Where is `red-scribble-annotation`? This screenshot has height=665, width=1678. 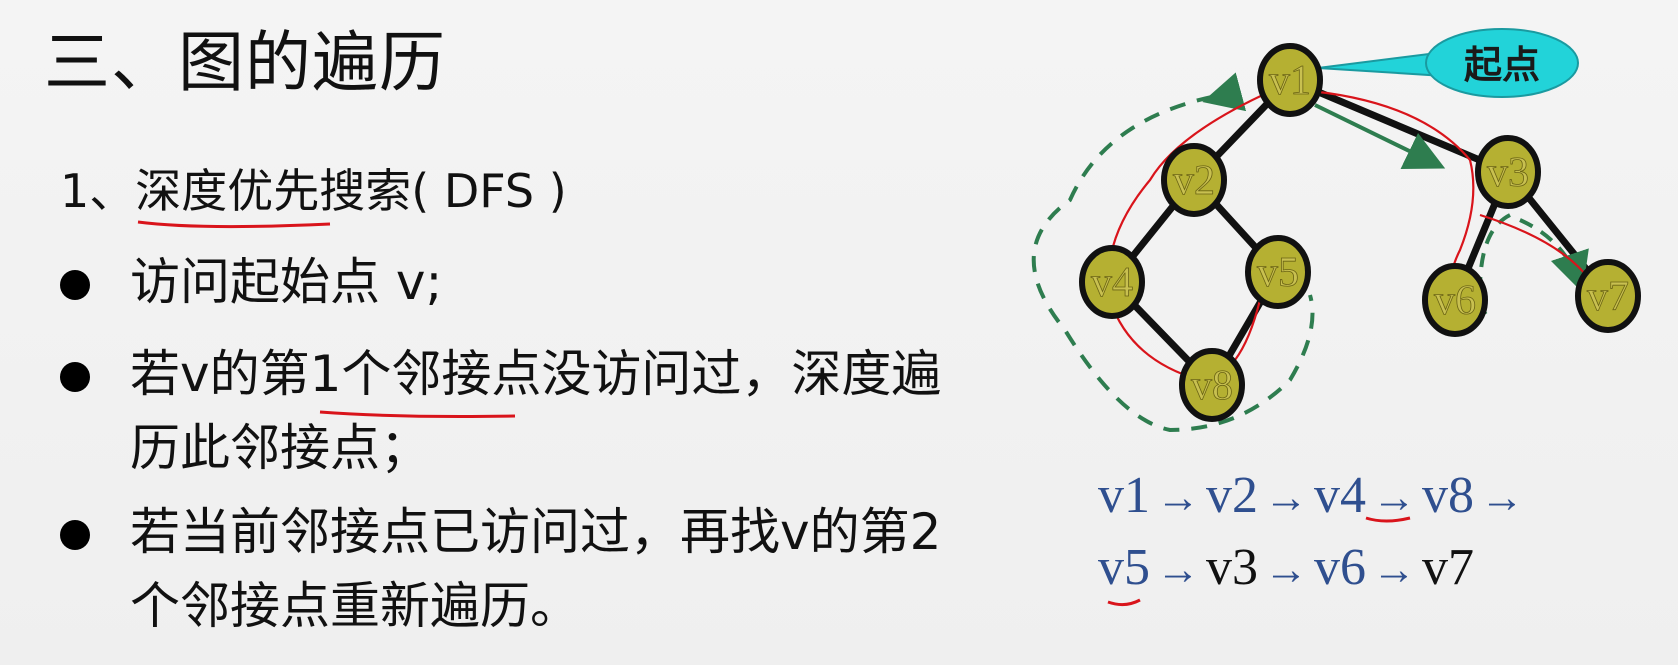
red-scribble-annotation is located at coordinates (1349, 232).